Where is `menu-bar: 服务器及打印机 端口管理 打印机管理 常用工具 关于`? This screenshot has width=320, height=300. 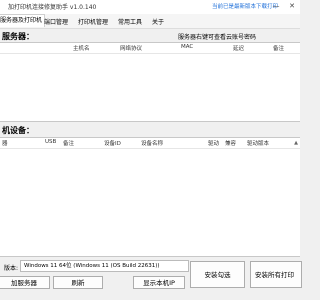
menu-bar: 服务器及打印机 端口管理 打印机管理 常用工具 关于 is located at coordinates (150, 21).